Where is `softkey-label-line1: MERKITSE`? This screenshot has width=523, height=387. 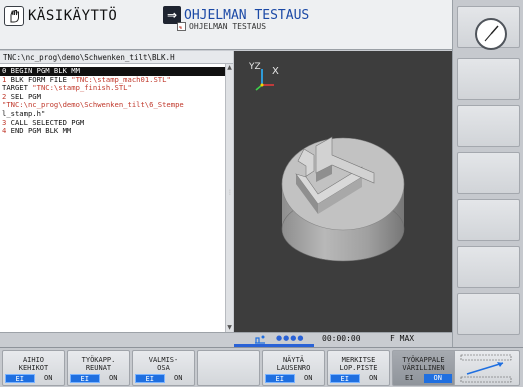
softkey-label-line1: MERKITSE is located at coordinates (358, 360).